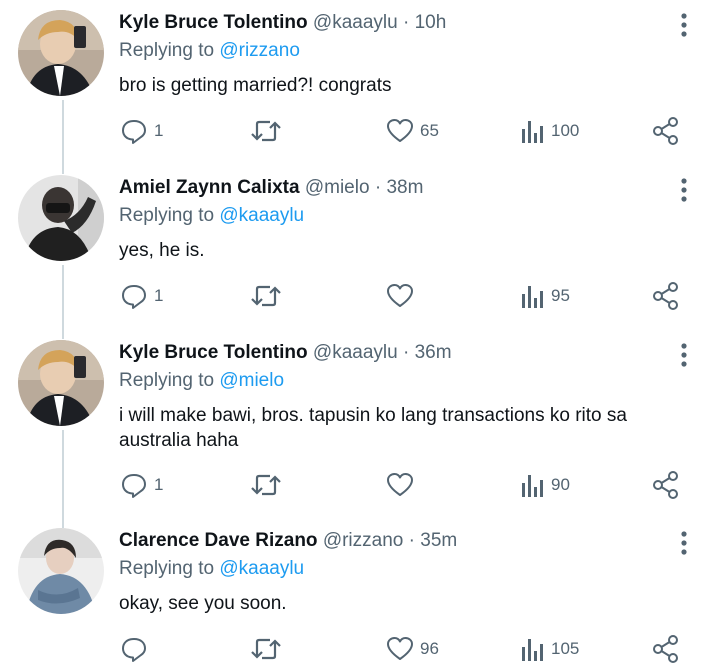  I want to click on tweet-header: Kyle Bruce Tolentino @kaaaylu · 10h, so click(282, 23).